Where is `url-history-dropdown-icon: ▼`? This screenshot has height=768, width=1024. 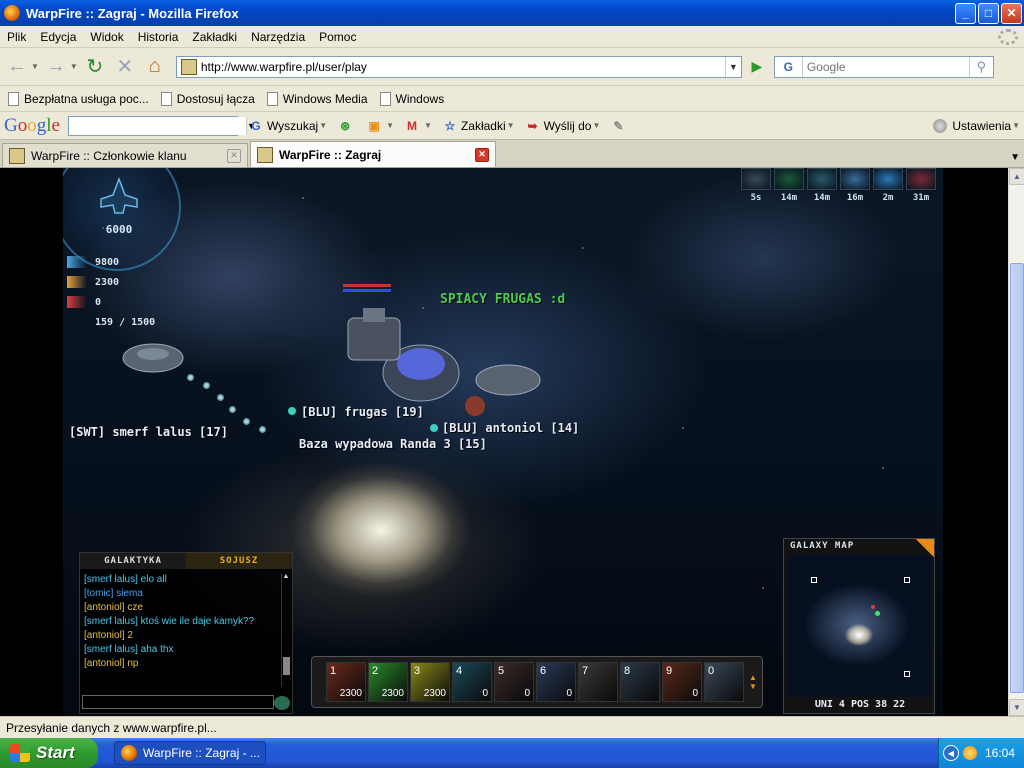 url-history-dropdown-icon: ▼ is located at coordinates (732, 66).